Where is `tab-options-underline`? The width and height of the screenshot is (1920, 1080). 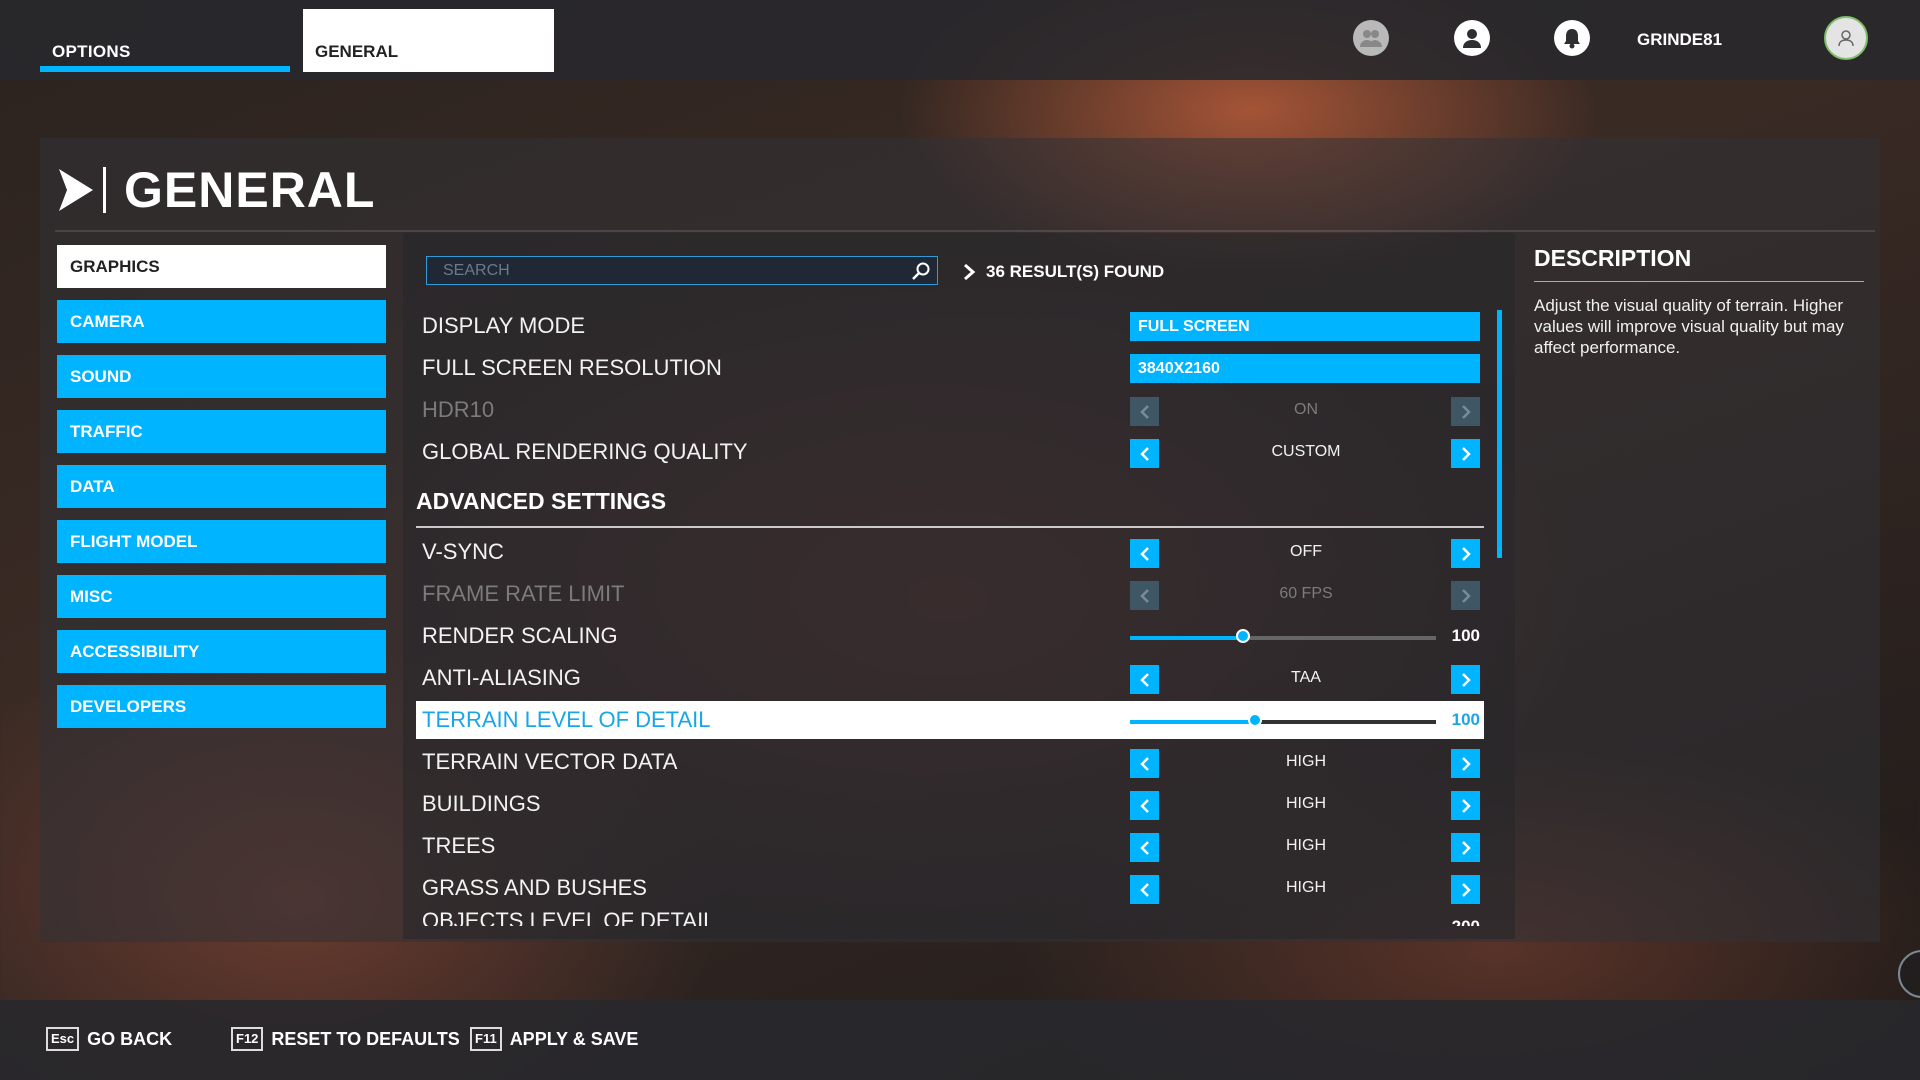
tab-options-underline is located at coordinates (165, 69).